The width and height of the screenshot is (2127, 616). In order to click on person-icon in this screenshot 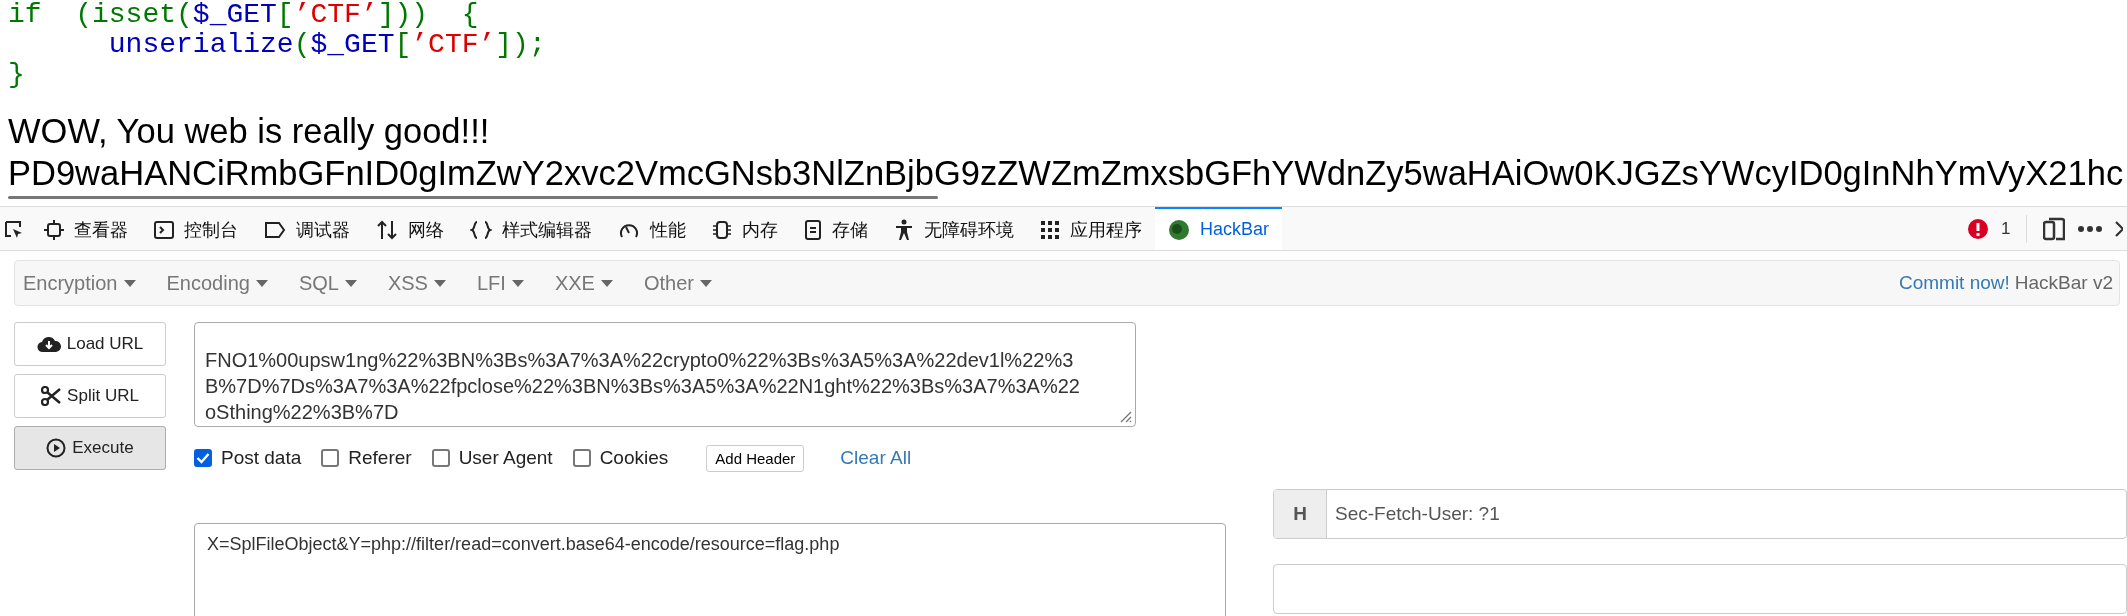, I will do `click(904, 229)`.